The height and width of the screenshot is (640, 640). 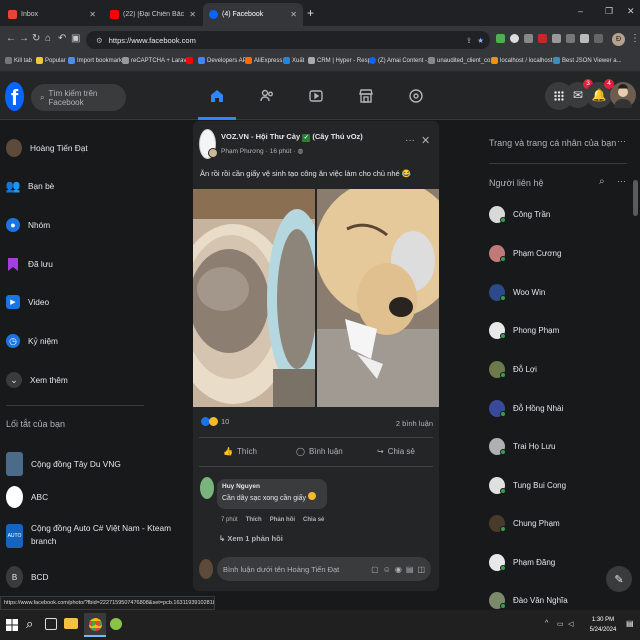 What do you see at coordinates (310, 13) in the screenshot?
I see `new-tab-button: +` at bounding box center [310, 13].